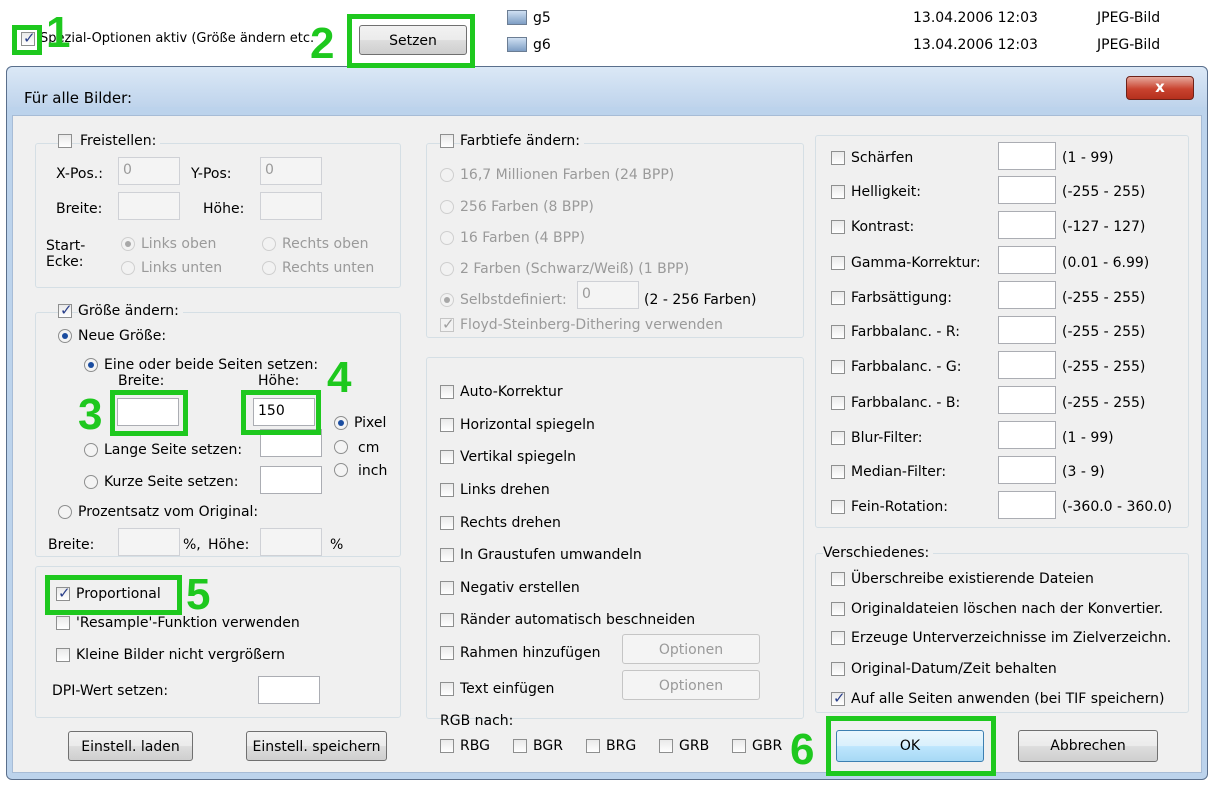 The width and height of the screenshot is (1213, 787). Describe the element at coordinates (901, 298) in the screenshot. I see `saturation-label: Farbsättigung:` at that location.